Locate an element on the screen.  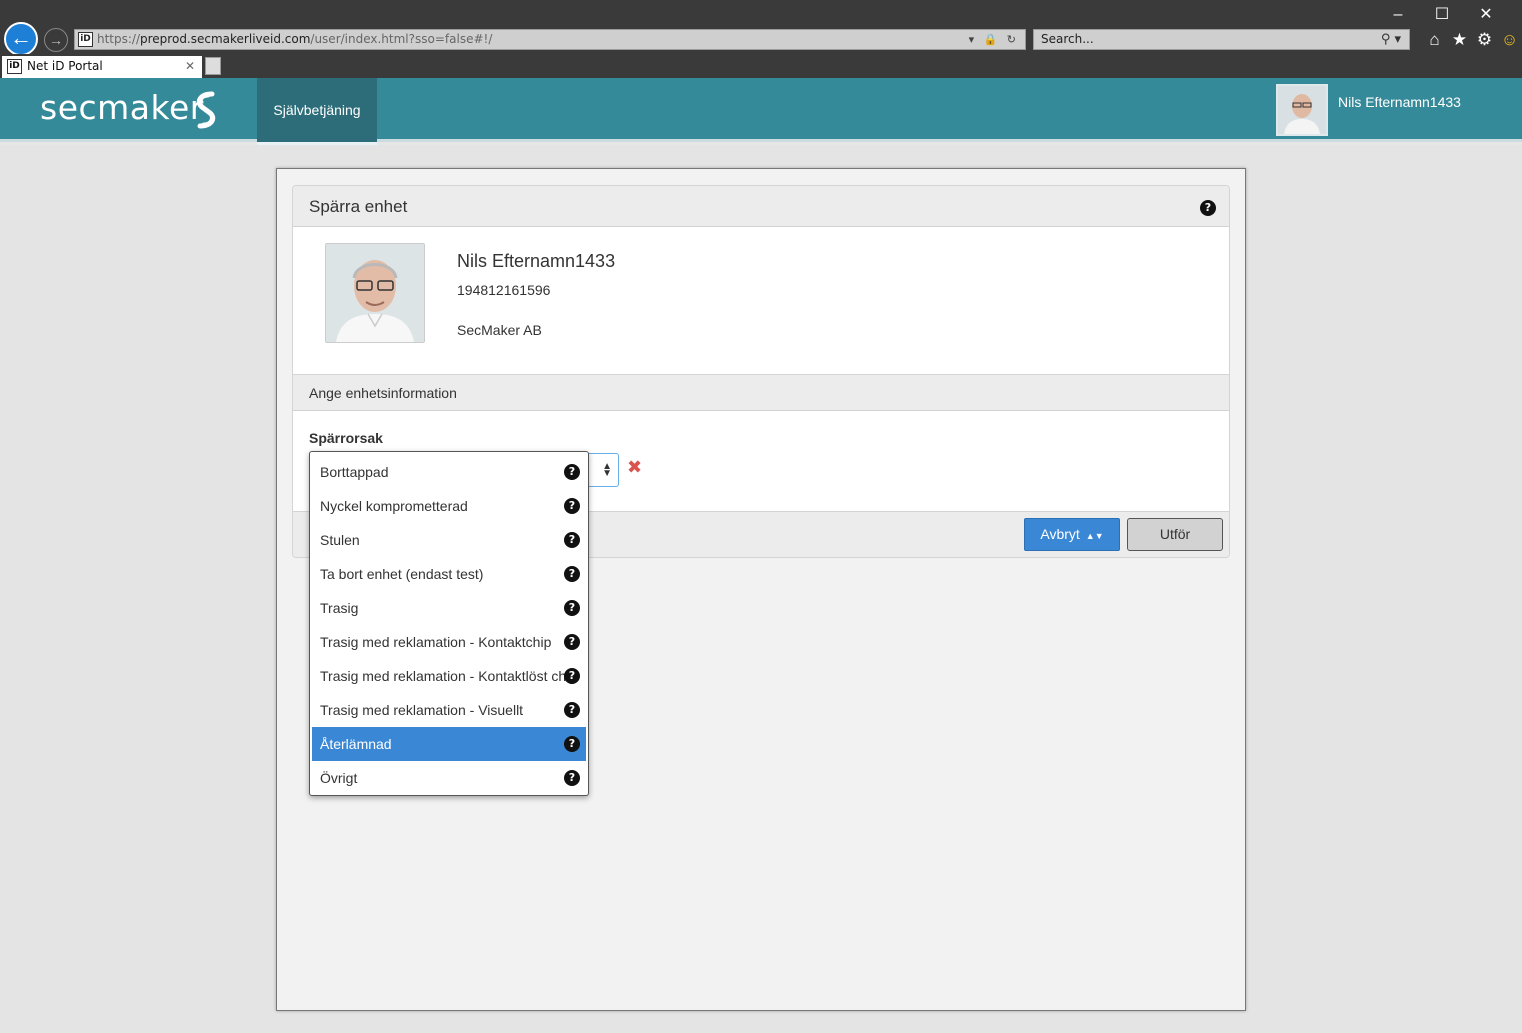
new-tab-button is located at coordinates (213, 66).